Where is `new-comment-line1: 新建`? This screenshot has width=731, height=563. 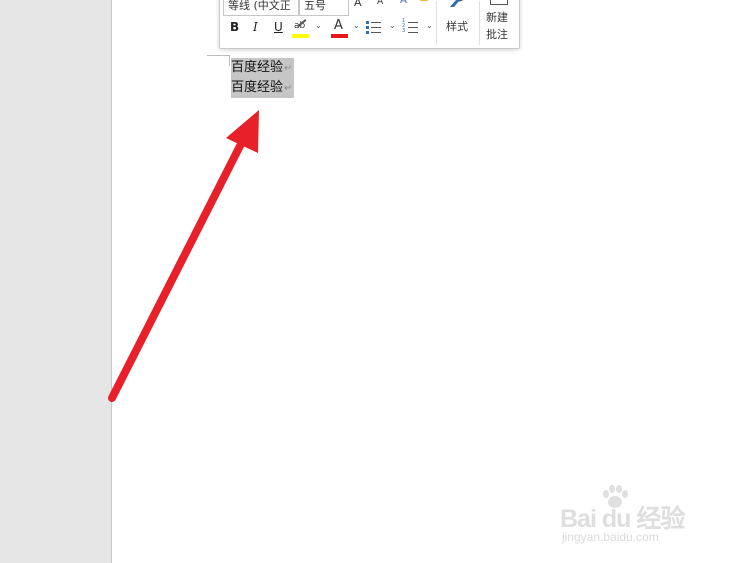
new-comment-line1: 新建 is located at coordinates (497, 17).